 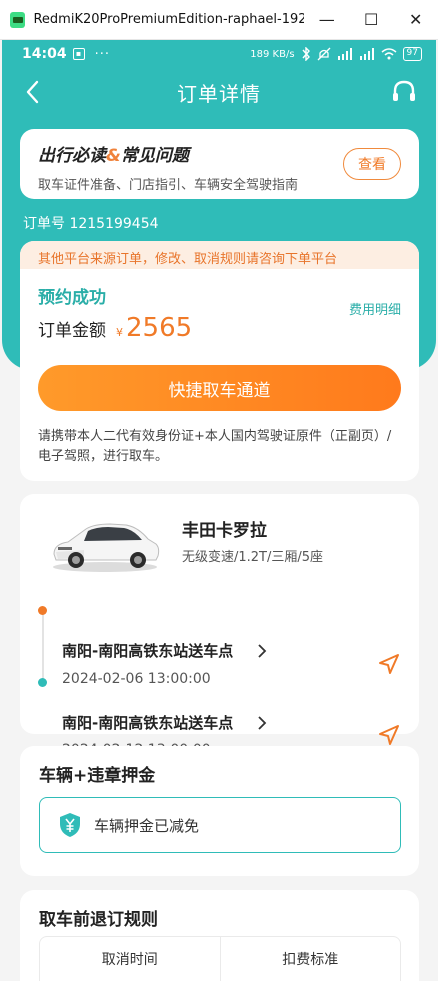 I want to click on quick-pickup-button: 快捷取车通道, so click(x=219, y=388).